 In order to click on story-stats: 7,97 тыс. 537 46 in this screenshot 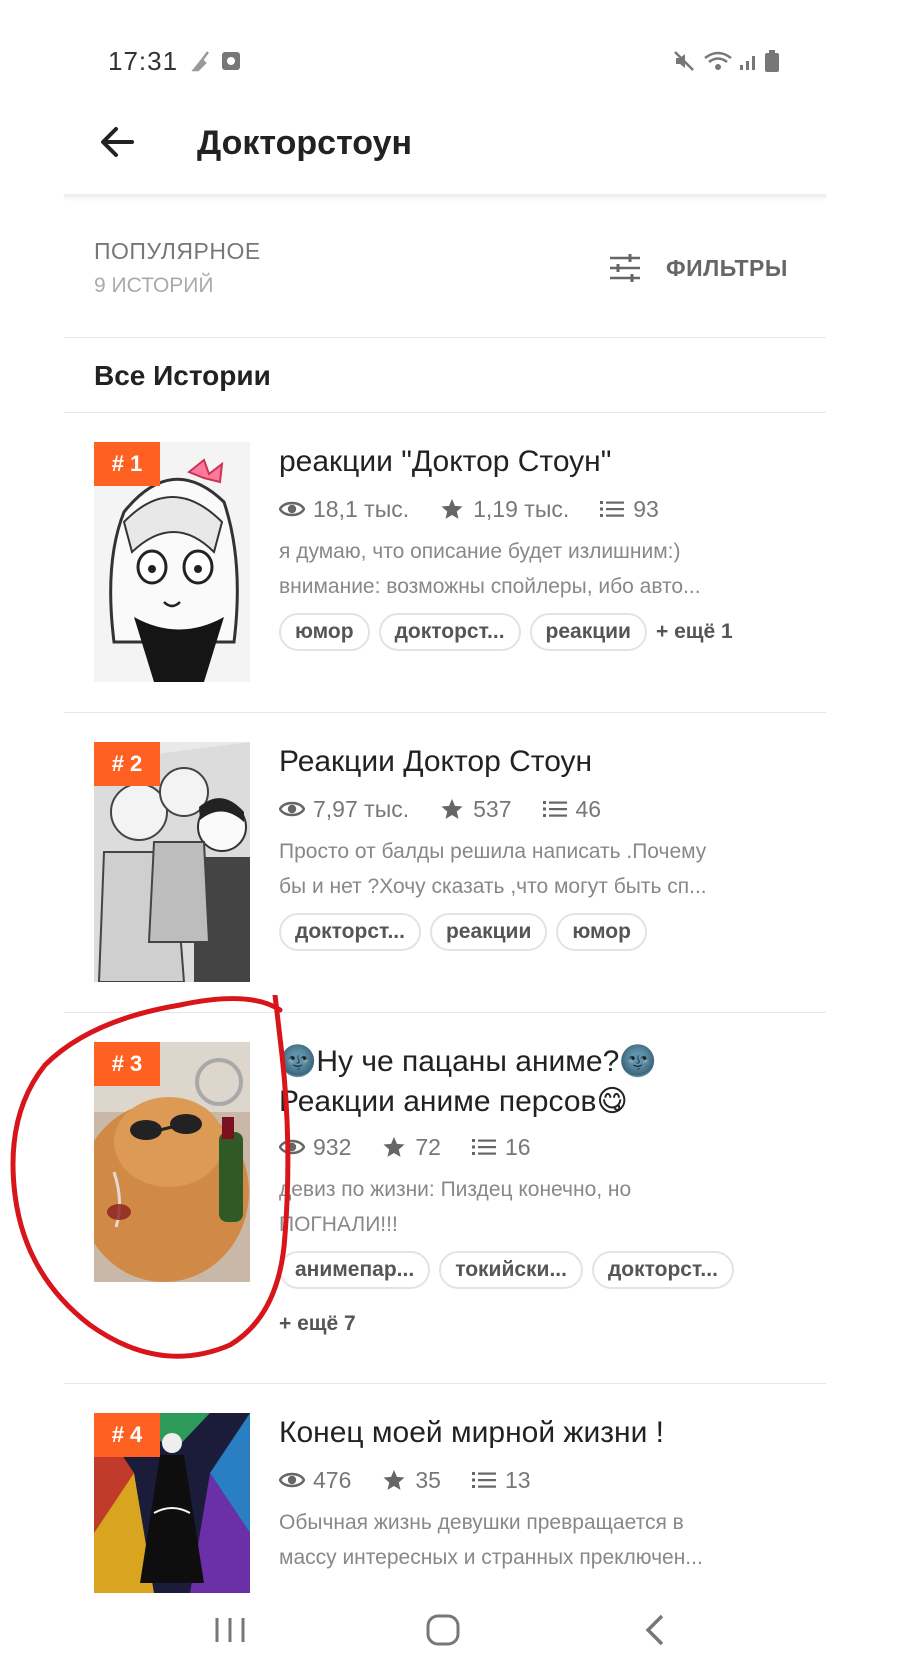, I will do `click(455, 809)`.